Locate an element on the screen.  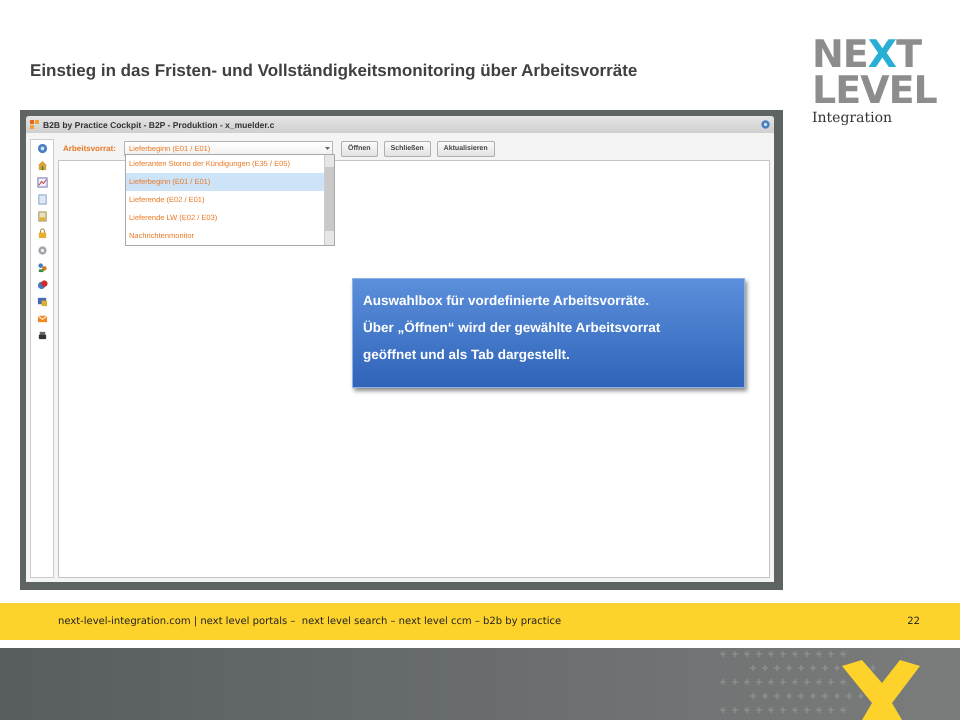
field-label: Arbeitsvorrat: is located at coordinates (89, 148).